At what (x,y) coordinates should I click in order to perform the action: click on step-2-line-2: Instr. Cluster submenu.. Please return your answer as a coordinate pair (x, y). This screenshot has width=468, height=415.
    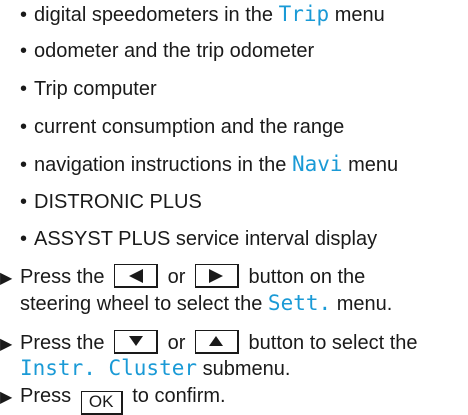
    Looking at the image, I should click on (145, 368).